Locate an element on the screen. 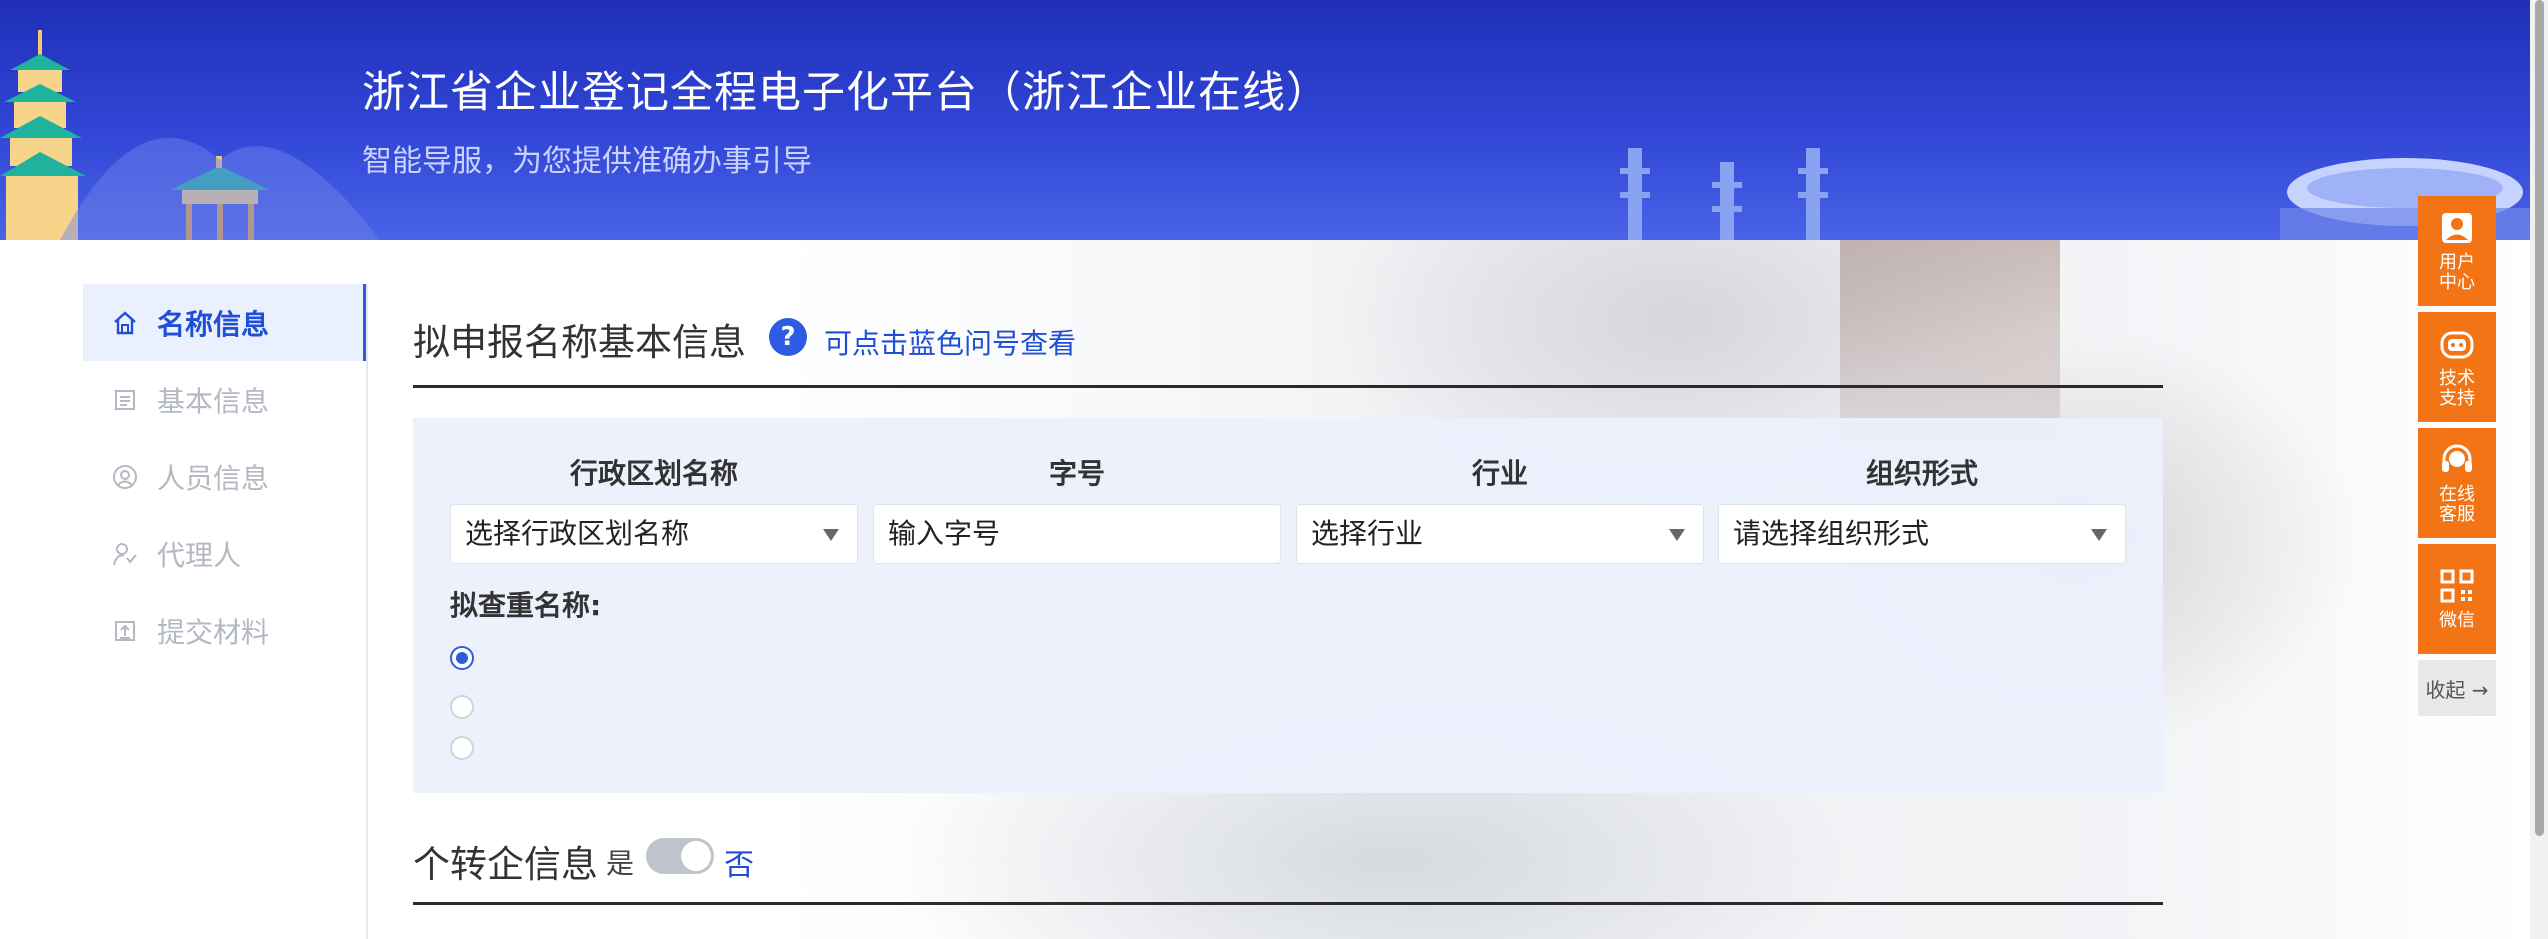  scrollbar-thumb is located at coordinates (2539, 418).